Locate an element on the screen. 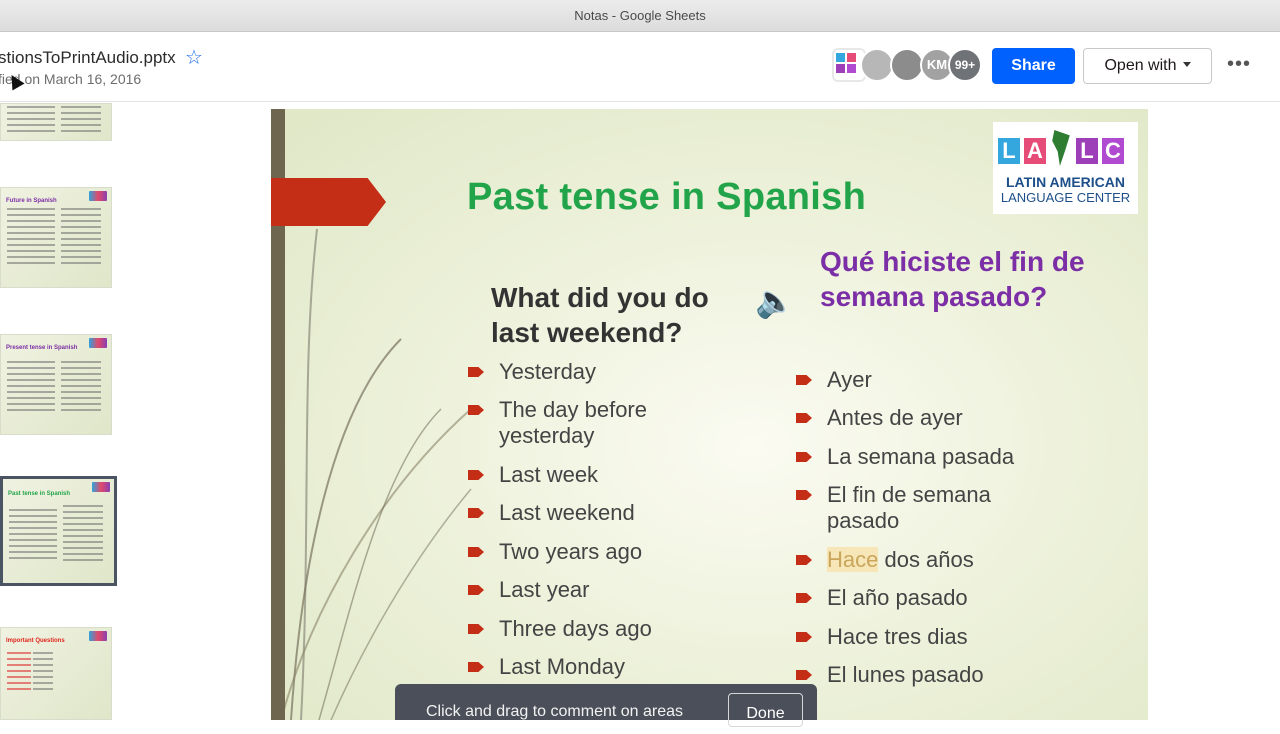 This screenshot has height=734, width=1280. list-item: Last Monday is located at coordinates (546, 667).